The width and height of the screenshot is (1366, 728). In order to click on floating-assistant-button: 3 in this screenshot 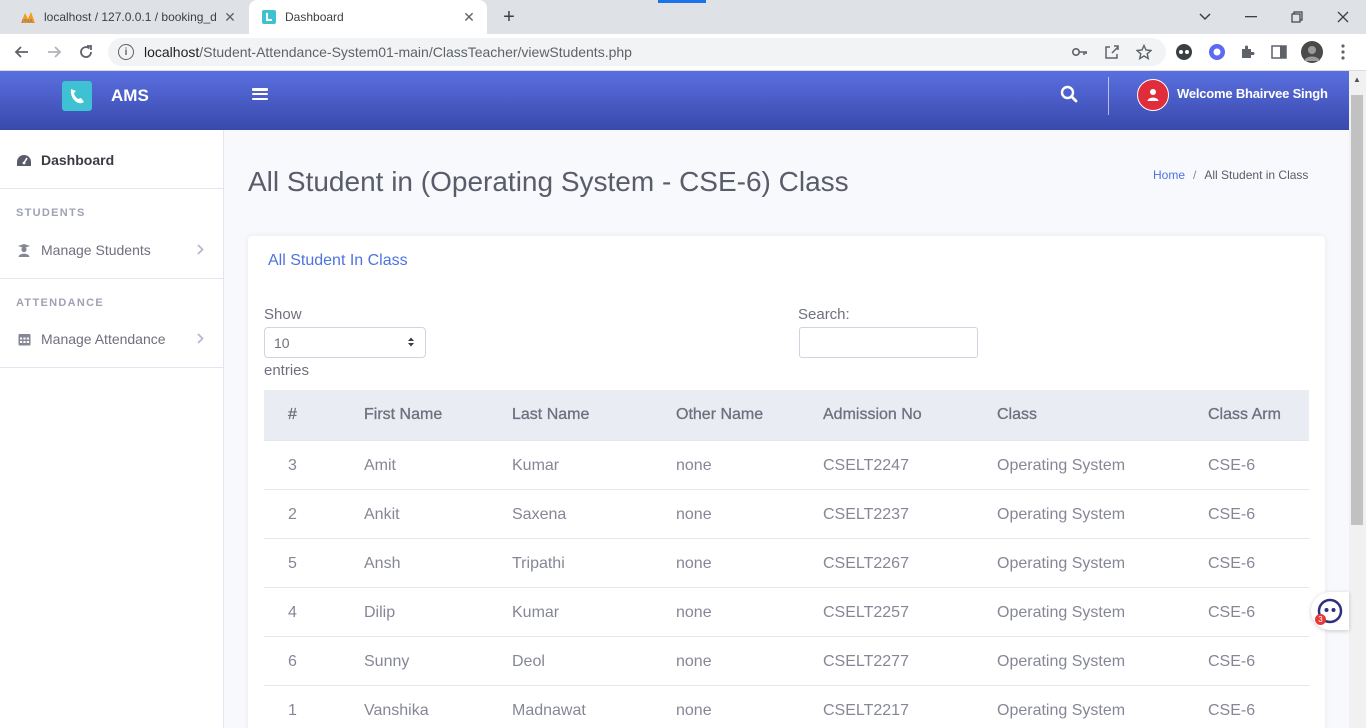, I will do `click(1330, 611)`.